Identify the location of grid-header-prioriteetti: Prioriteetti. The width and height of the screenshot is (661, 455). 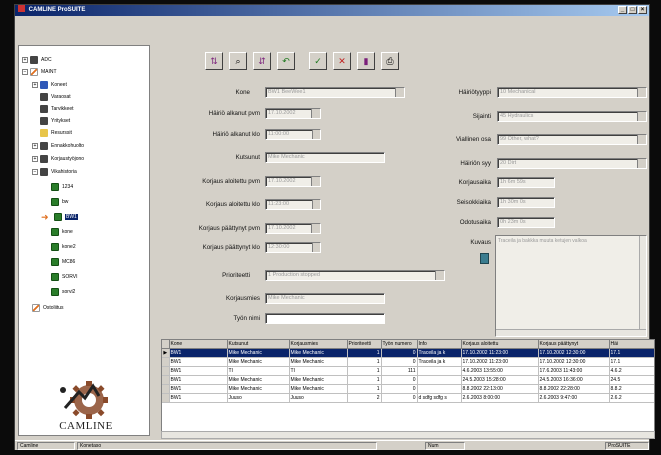
(364, 344).